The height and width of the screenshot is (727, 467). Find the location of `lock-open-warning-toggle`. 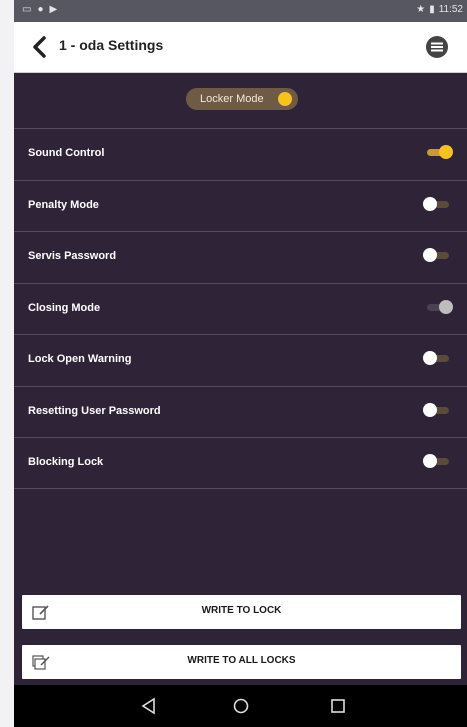

lock-open-warning-toggle is located at coordinates (436, 358).